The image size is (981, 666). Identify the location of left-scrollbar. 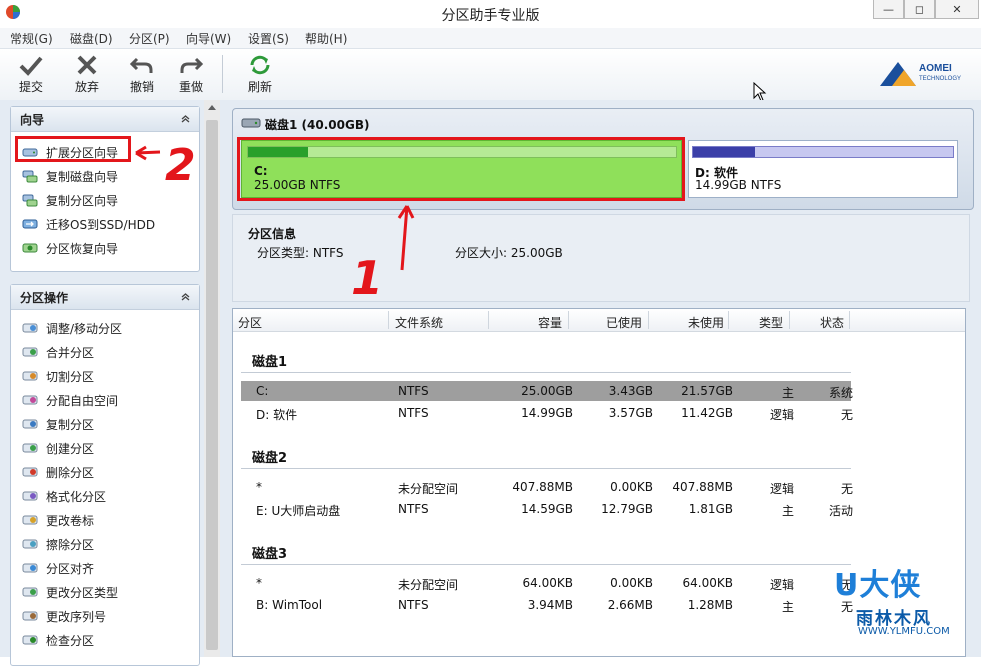
(212, 378).